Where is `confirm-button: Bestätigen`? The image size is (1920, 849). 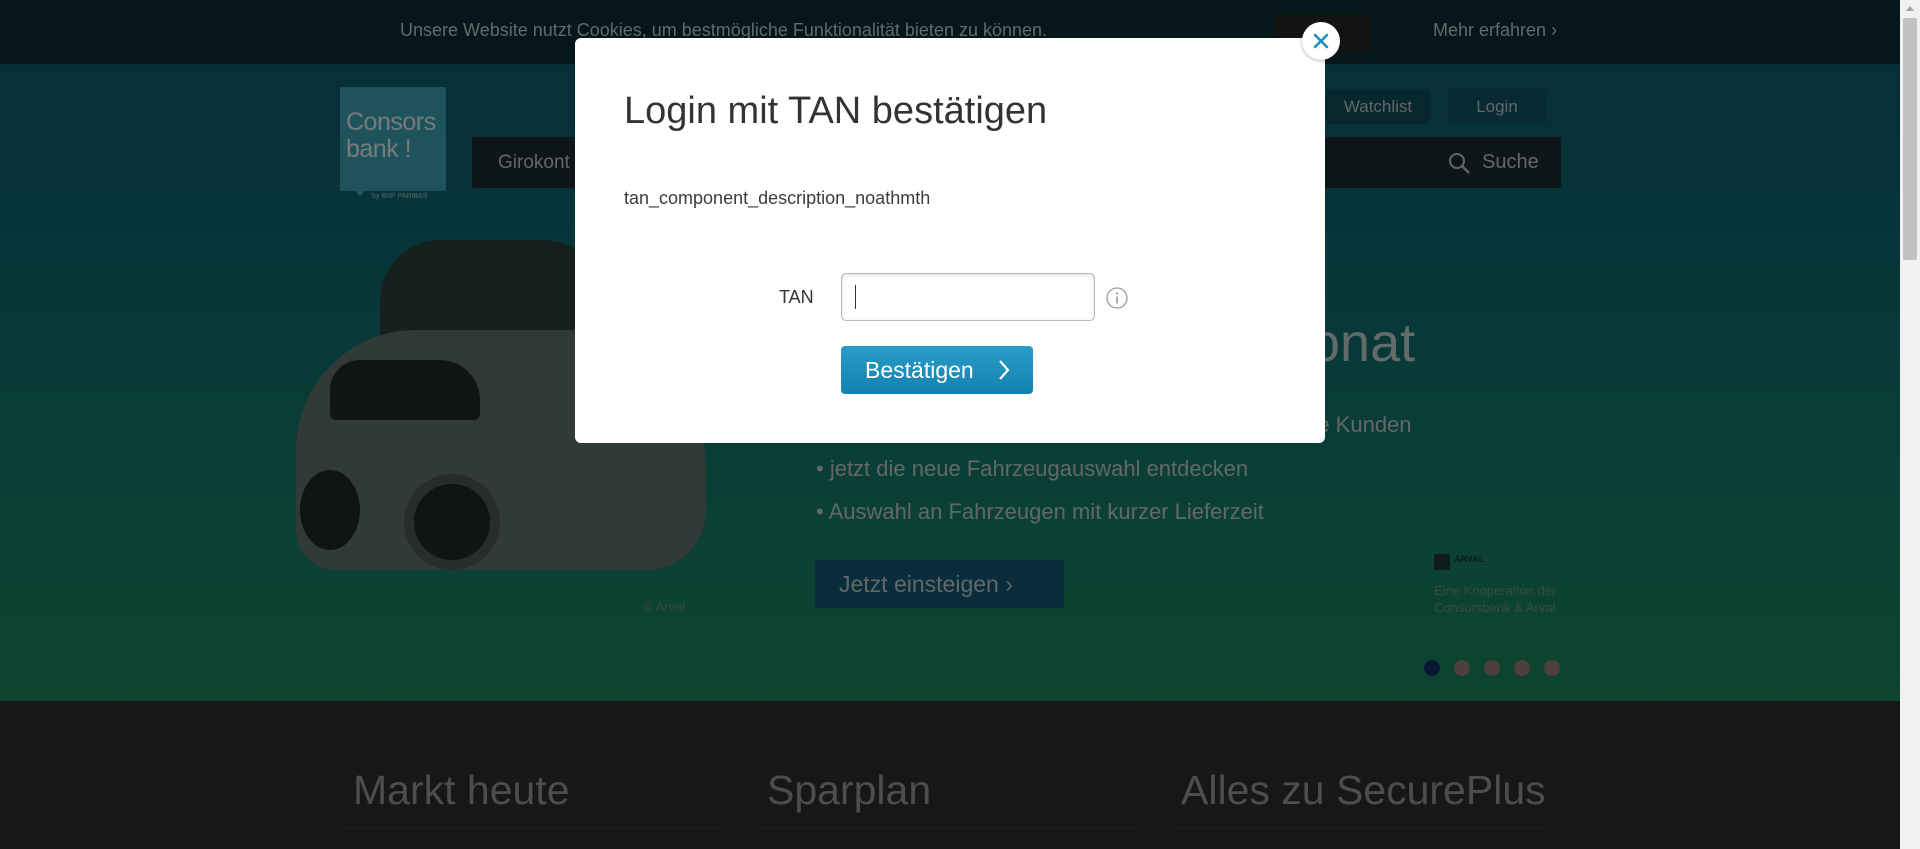
confirm-button: Bestätigen is located at coordinates (937, 370).